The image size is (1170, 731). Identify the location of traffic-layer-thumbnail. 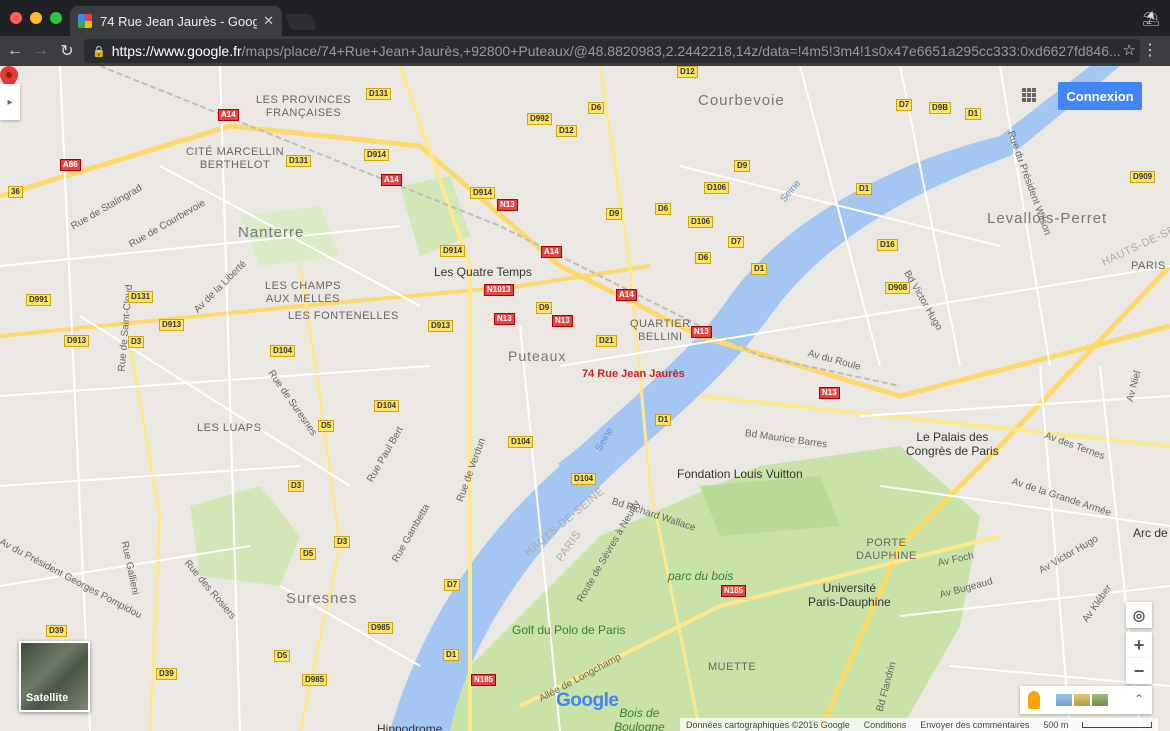
(1064, 700).